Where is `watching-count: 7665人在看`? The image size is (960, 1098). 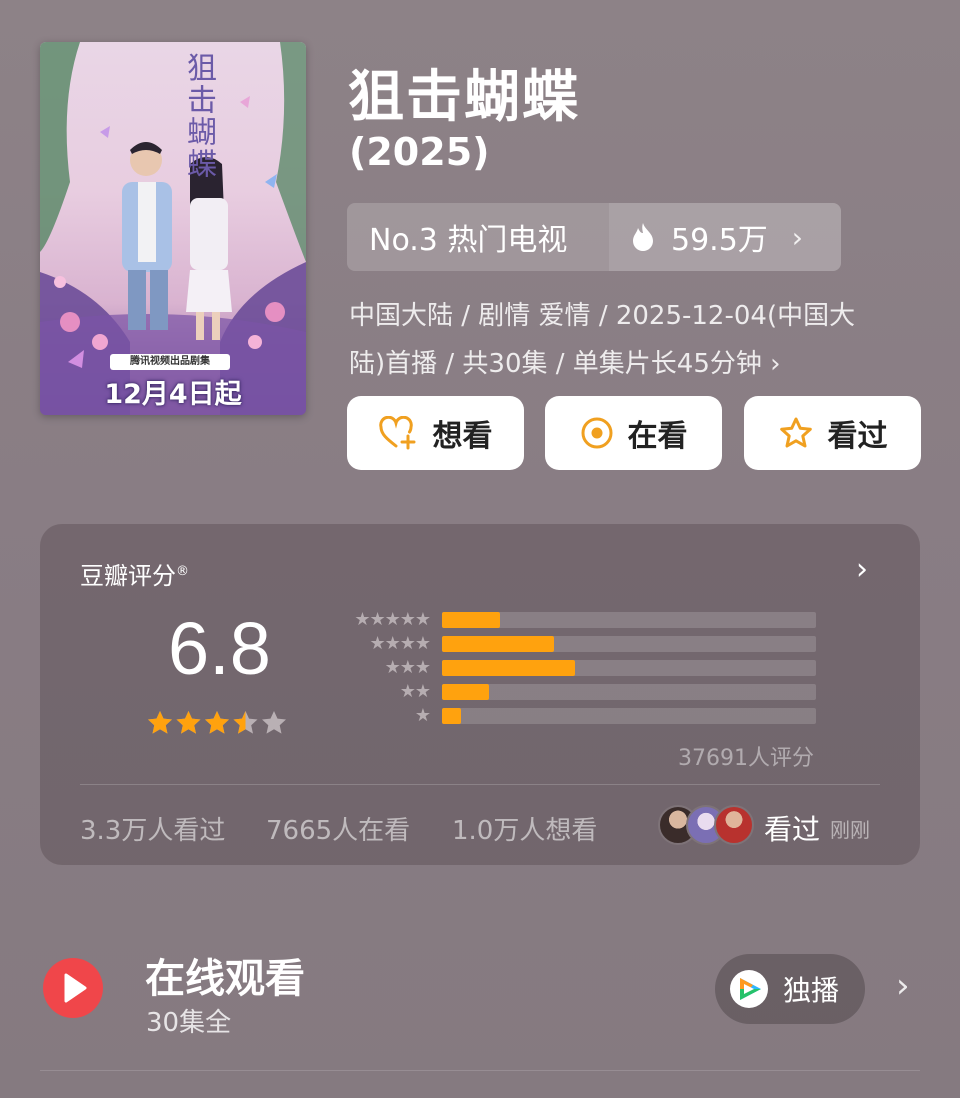 watching-count: 7665人在看 is located at coordinates (338, 831).